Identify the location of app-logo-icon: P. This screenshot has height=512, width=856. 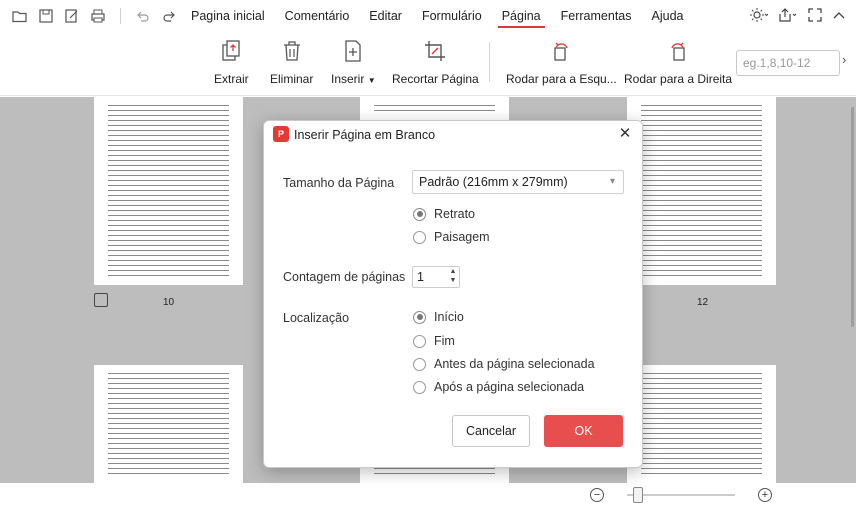
(281, 134).